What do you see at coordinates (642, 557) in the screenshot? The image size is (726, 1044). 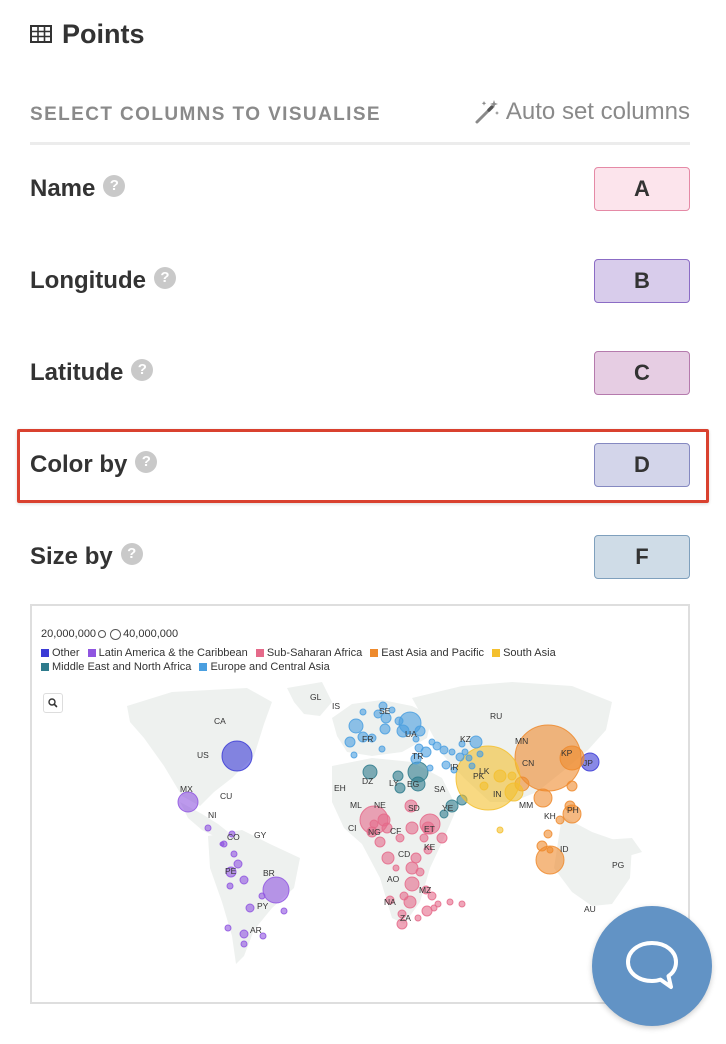 I see `size-by-column-selector: F` at bounding box center [642, 557].